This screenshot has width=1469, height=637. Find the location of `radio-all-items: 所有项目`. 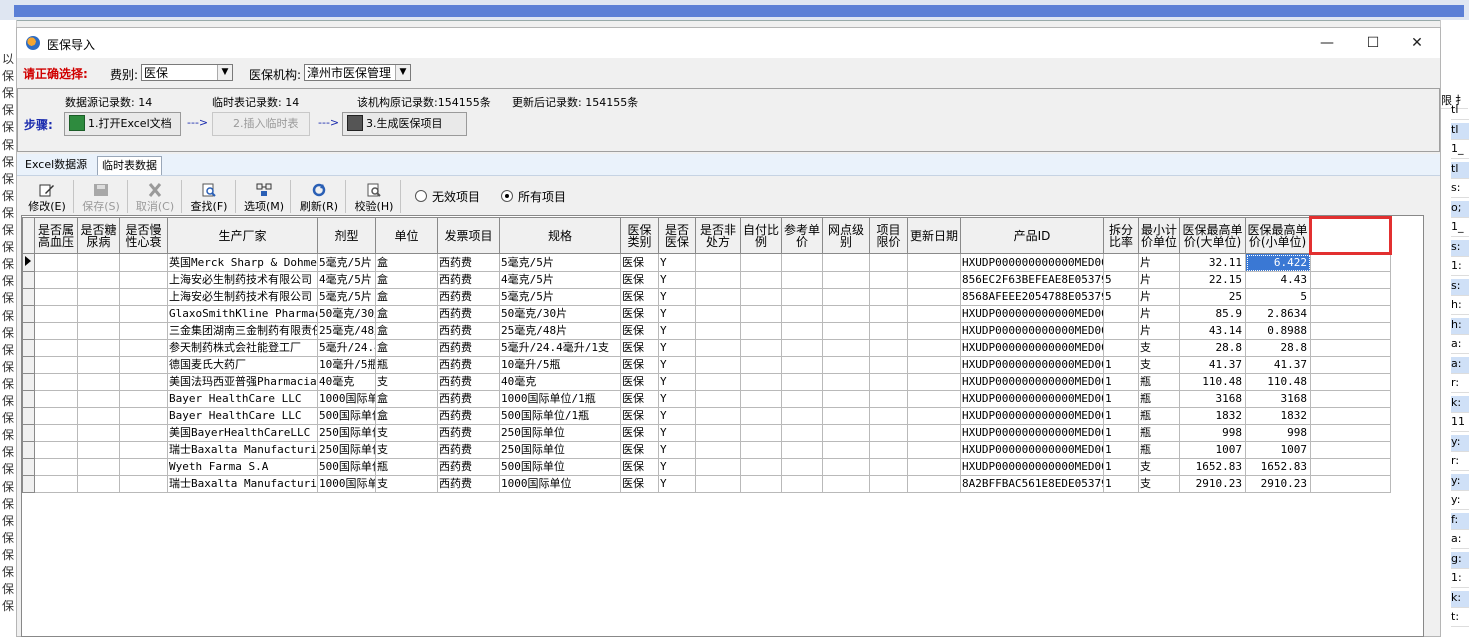

radio-all-items: 所有项目 is located at coordinates (533, 196).